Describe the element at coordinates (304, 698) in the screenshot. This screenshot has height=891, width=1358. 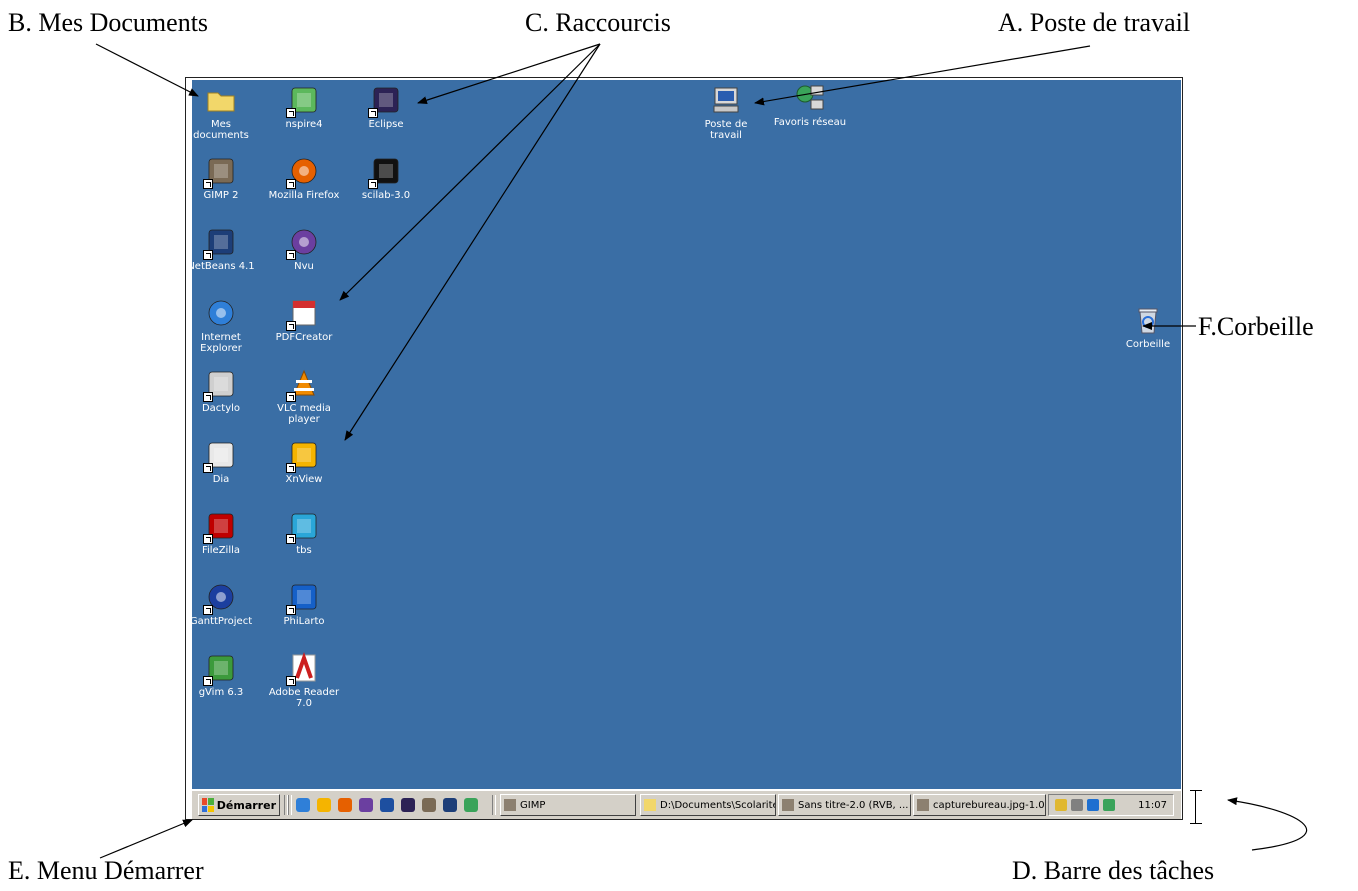
I see `desktop-icon-label: Adobe Reader 7.0` at that location.